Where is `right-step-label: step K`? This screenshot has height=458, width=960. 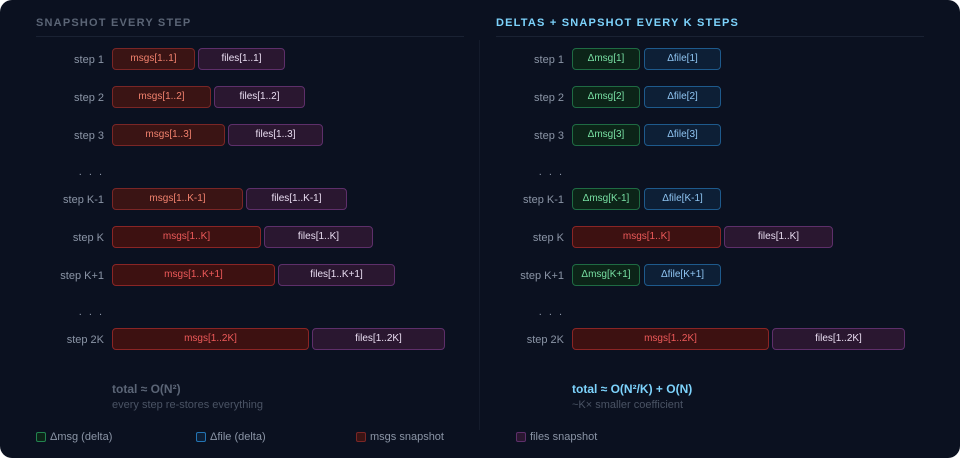 right-step-label: step K is located at coordinates (548, 238).